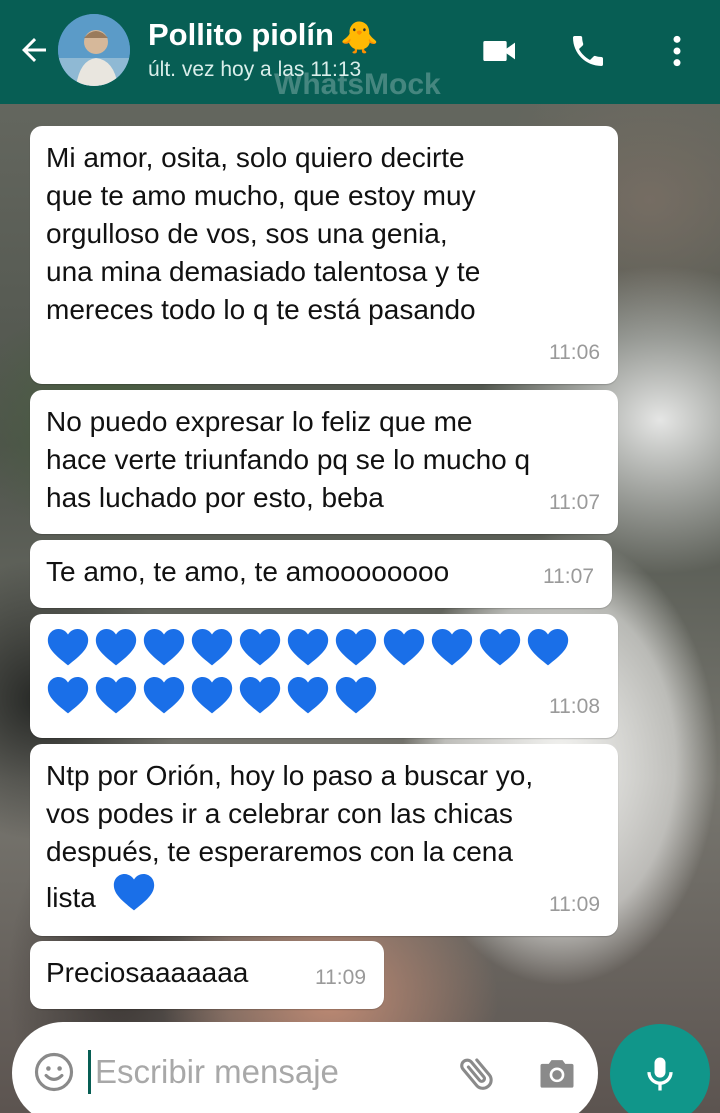 Image resolution: width=720 pixels, height=1113 pixels. Describe the element at coordinates (34, 50) in the screenshot. I see `back-arrow-icon` at that location.